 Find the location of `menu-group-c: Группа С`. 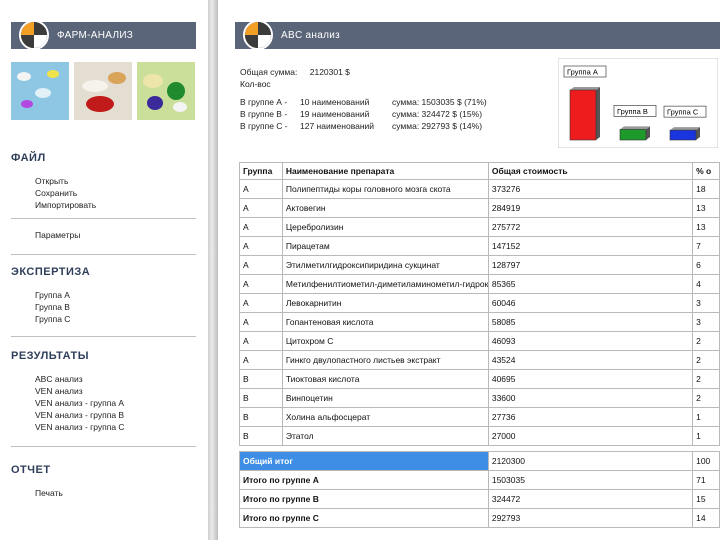

menu-group-c: Группа С is located at coordinates (52, 319).